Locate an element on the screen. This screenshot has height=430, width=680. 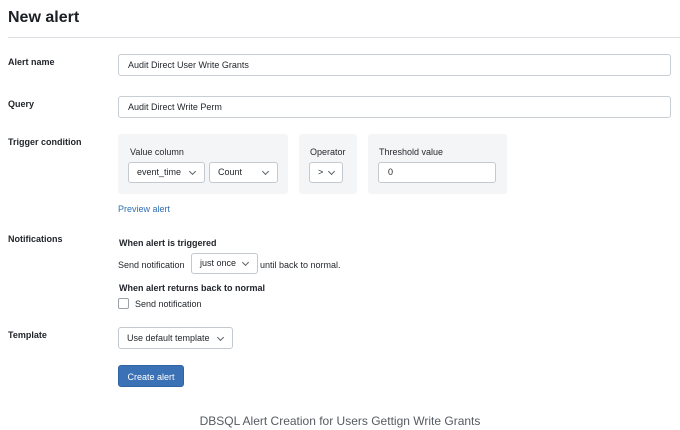
operator-value: > is located at coordinates (321, 172).